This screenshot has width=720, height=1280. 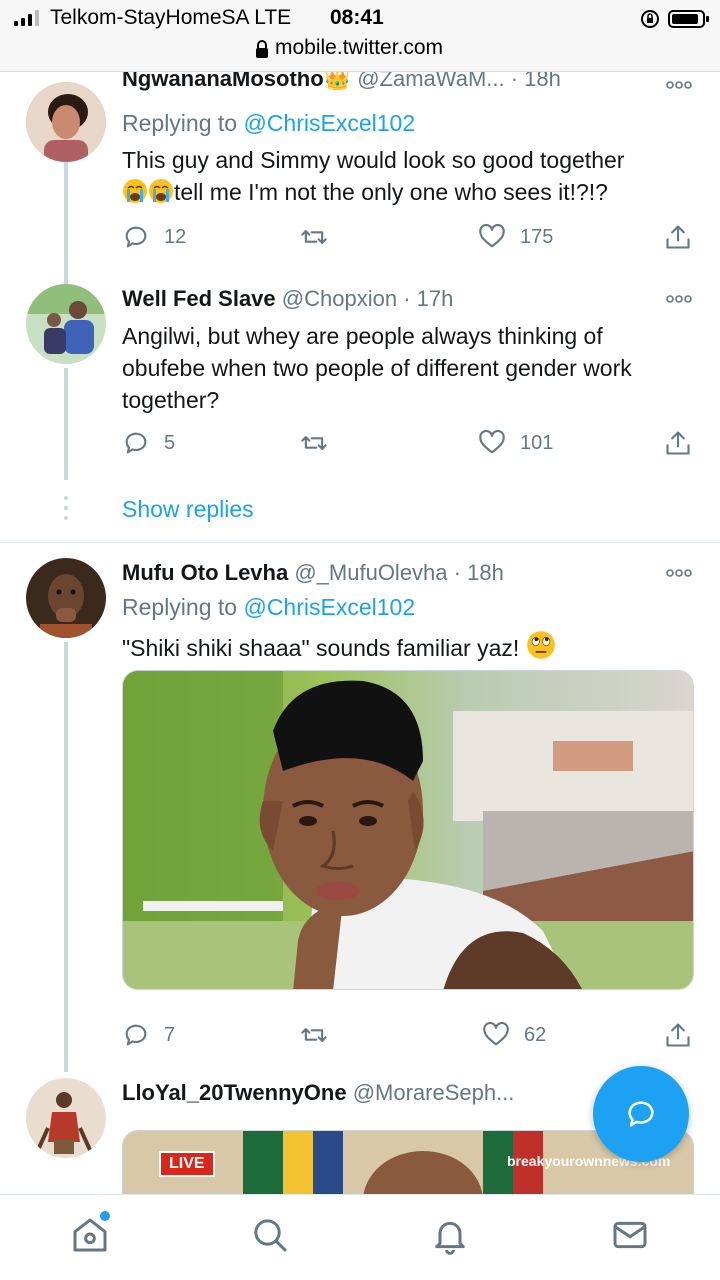 I want to click on thread-dots, so click(x=66, y=511).